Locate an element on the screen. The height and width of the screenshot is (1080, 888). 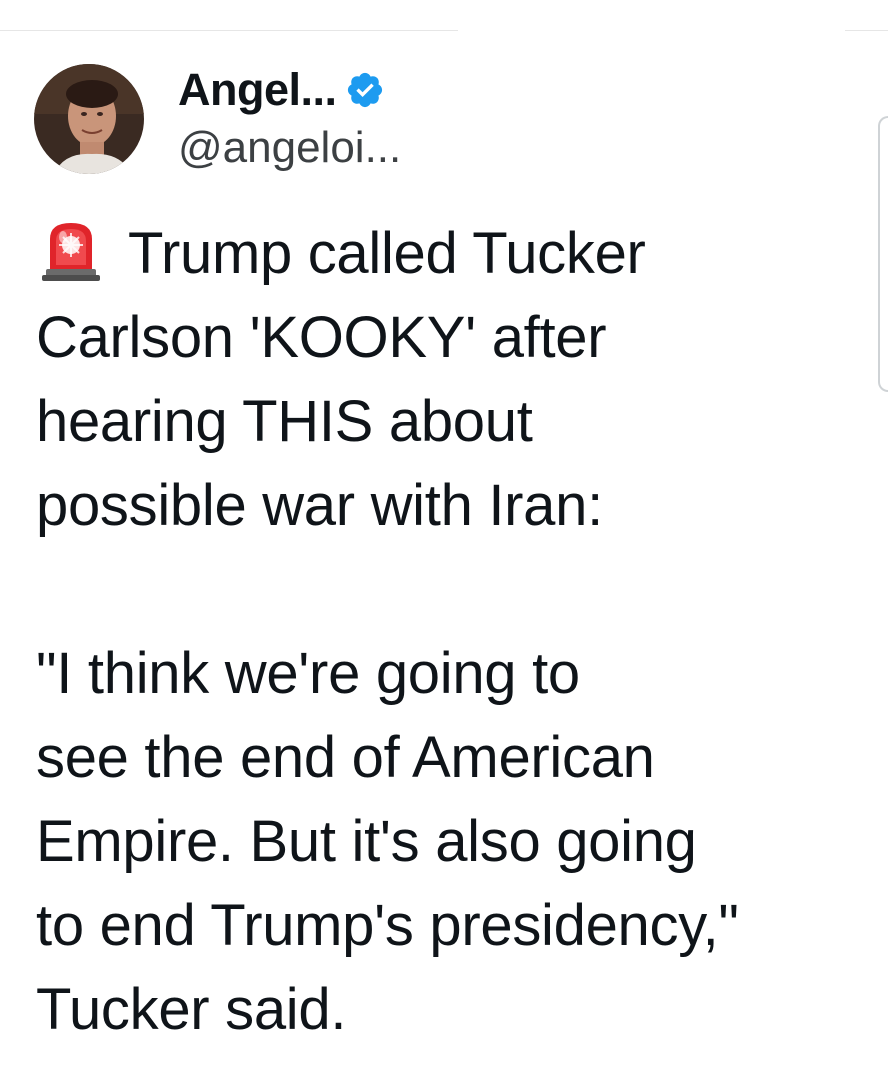
tweet-line-10: Tucker said. is located at coordinates (191, 1009).